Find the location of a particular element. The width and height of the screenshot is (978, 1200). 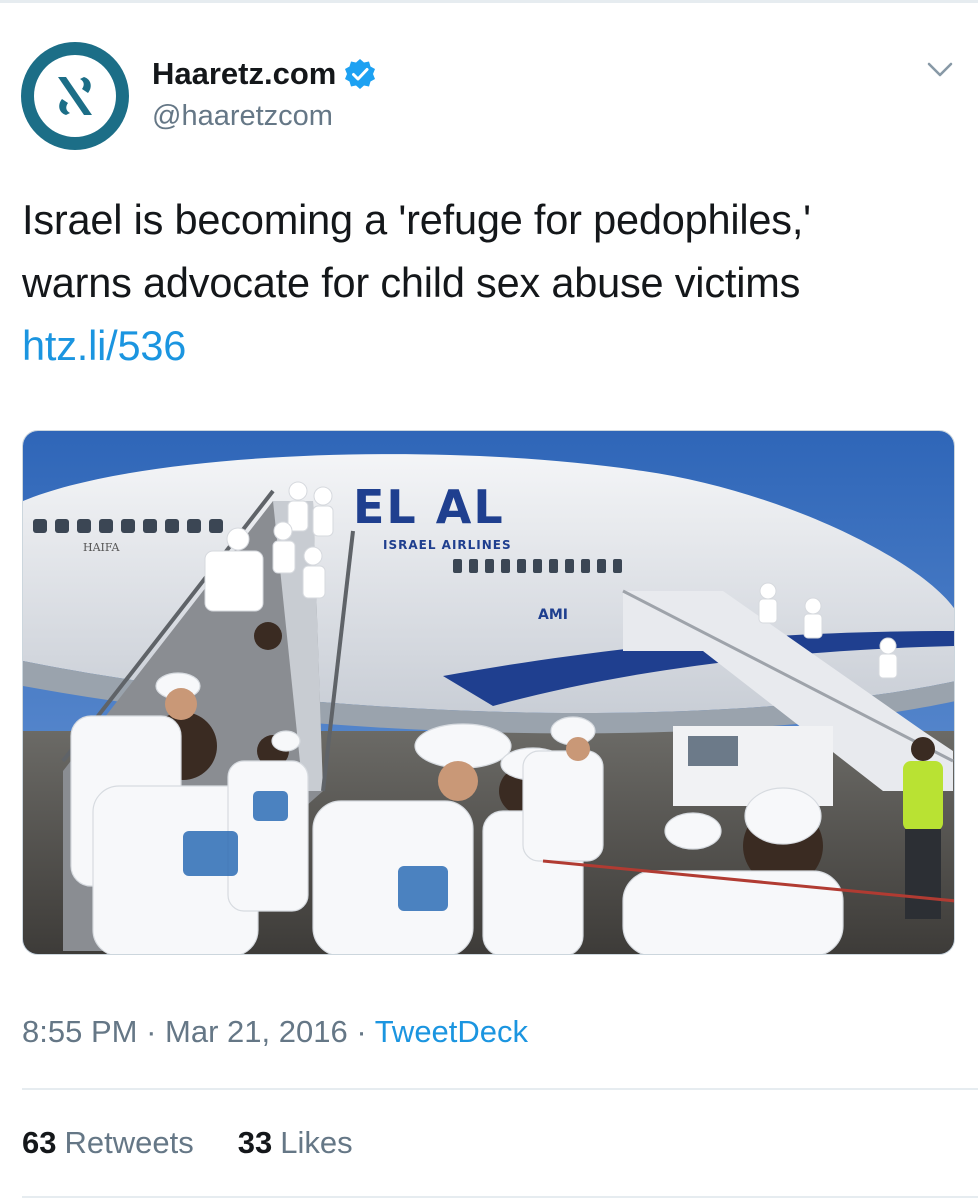

tweet-link: htz.li/536 is located at coordinates (489, 345).